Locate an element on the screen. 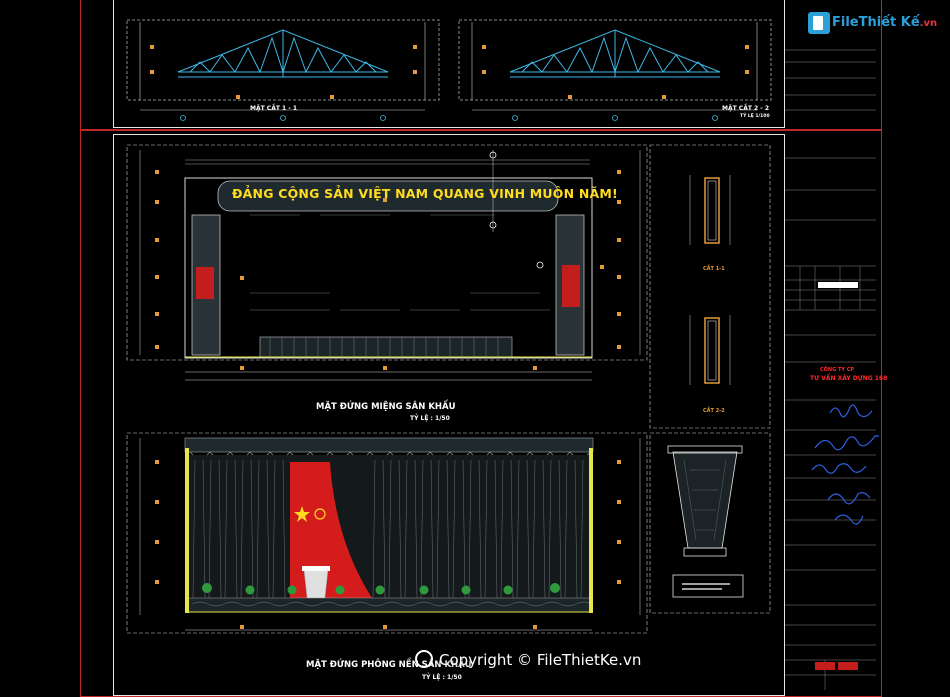 This screenshot has height=697, width=950. copyright-watermark: Copyright © FileThietKe.vn is located at coordinates (528, 659).